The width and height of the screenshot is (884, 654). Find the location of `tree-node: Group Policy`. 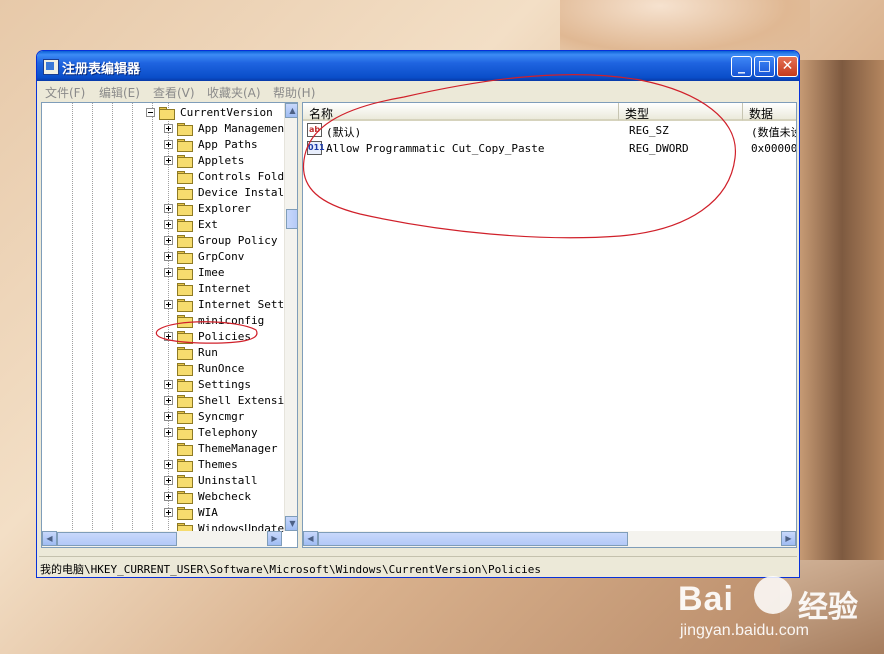

tree-node: Group Policy is located at coordinates (162, 241).